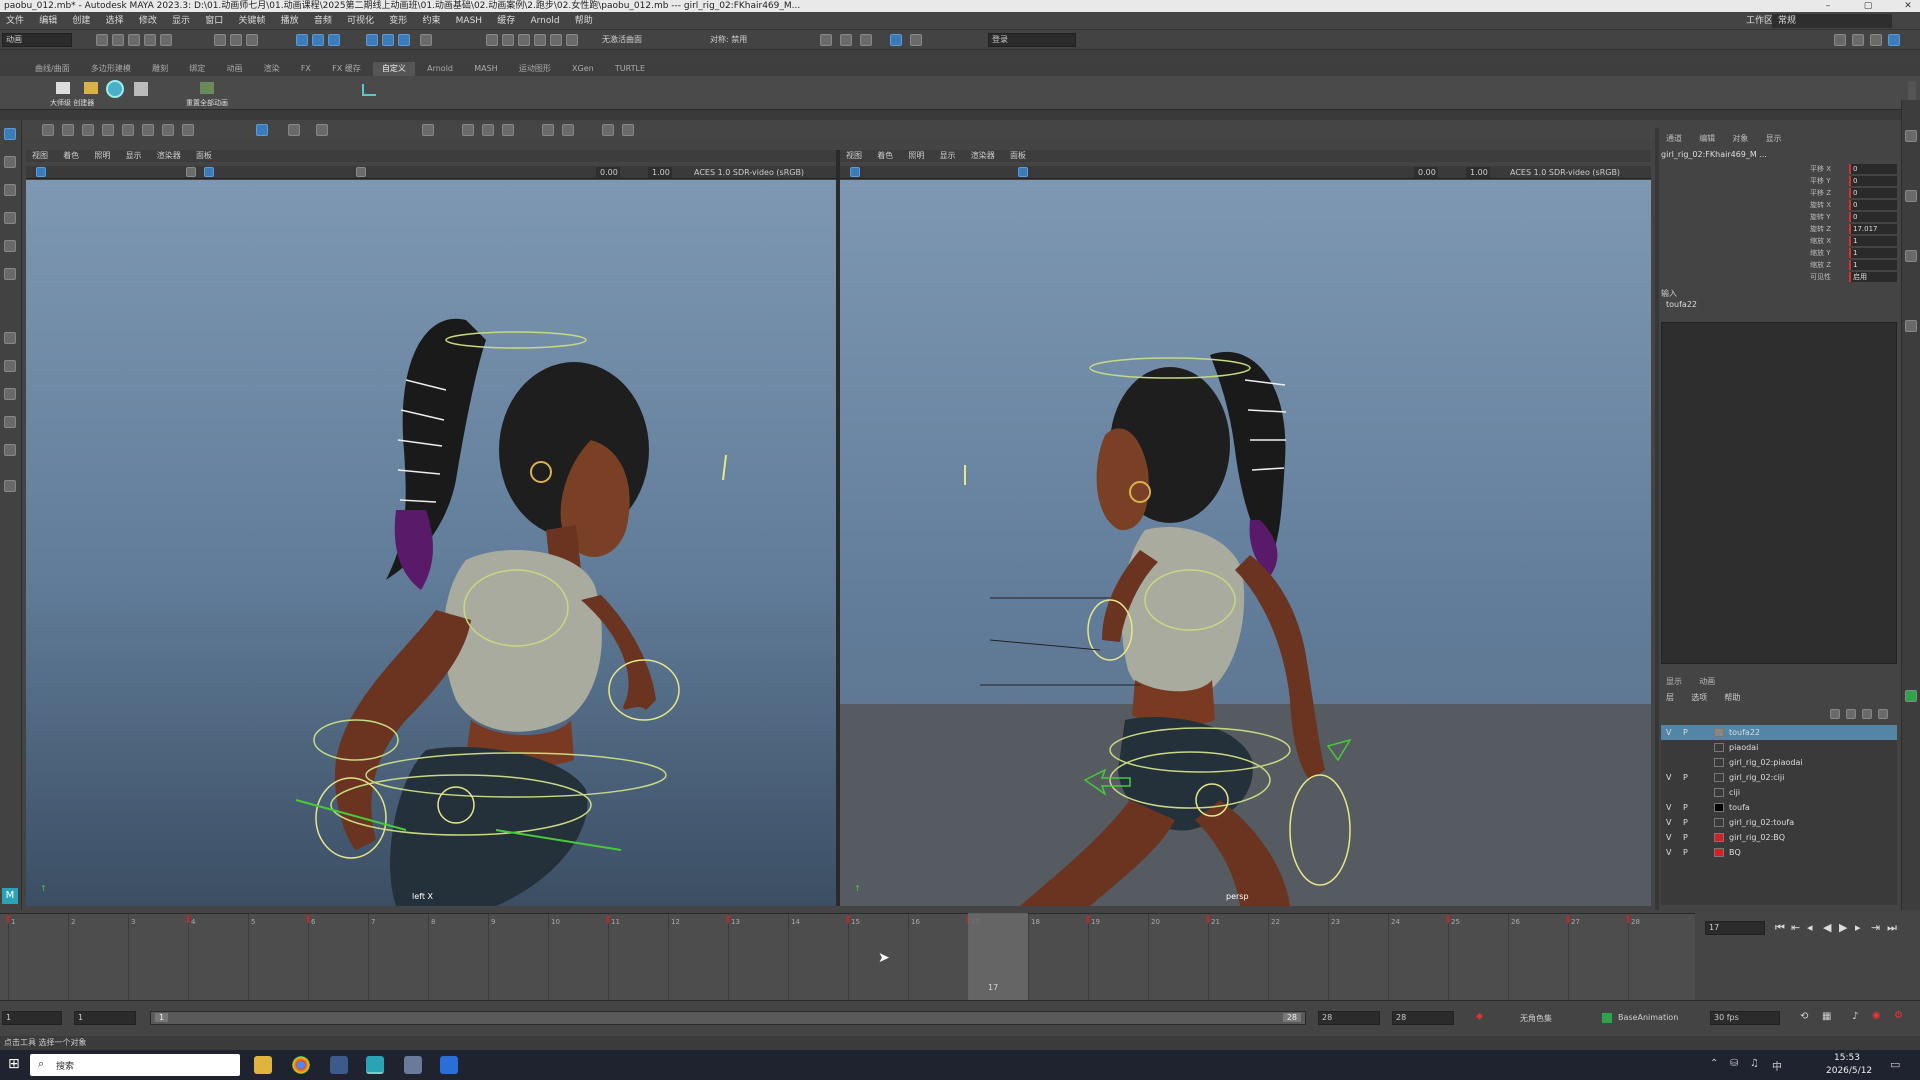 Image resolution: width=1920 pixels, height=1080 pixels. What do you see at coordinates (1911, 136) in the screenshot?
I see `attribute-tab-icon` at bounding box center [1911, 136].